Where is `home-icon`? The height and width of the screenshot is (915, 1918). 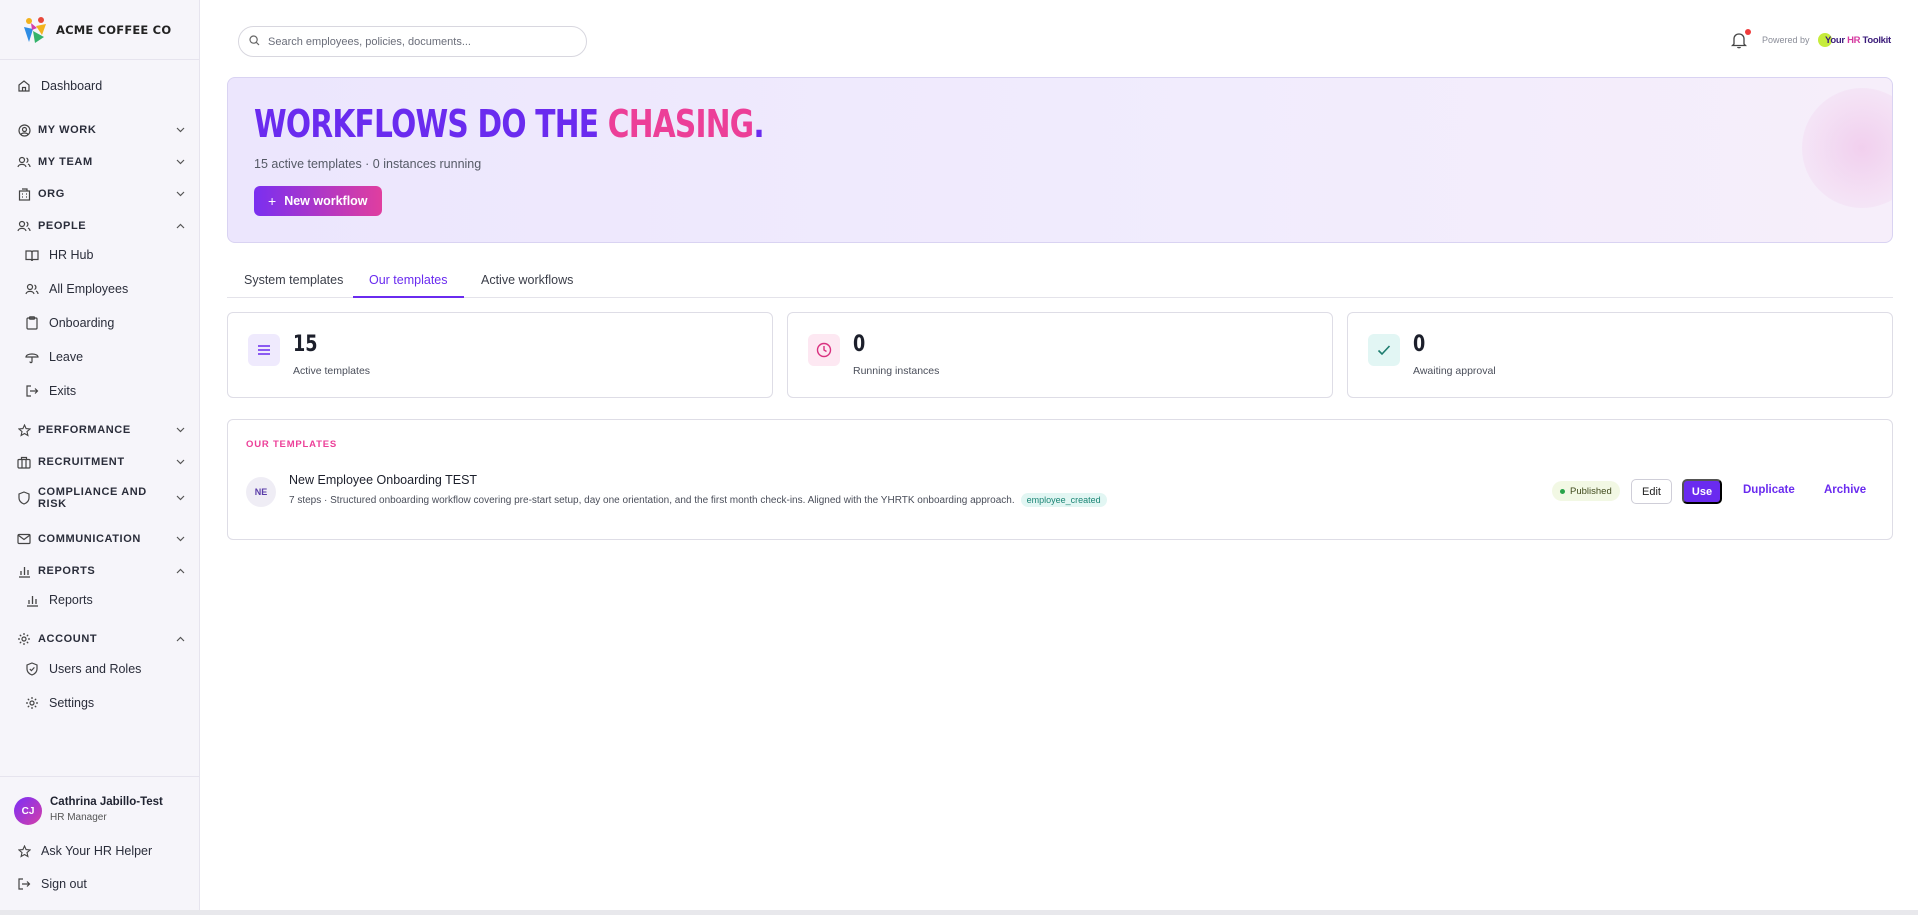
home-icon is located at coordinates (24, 86).